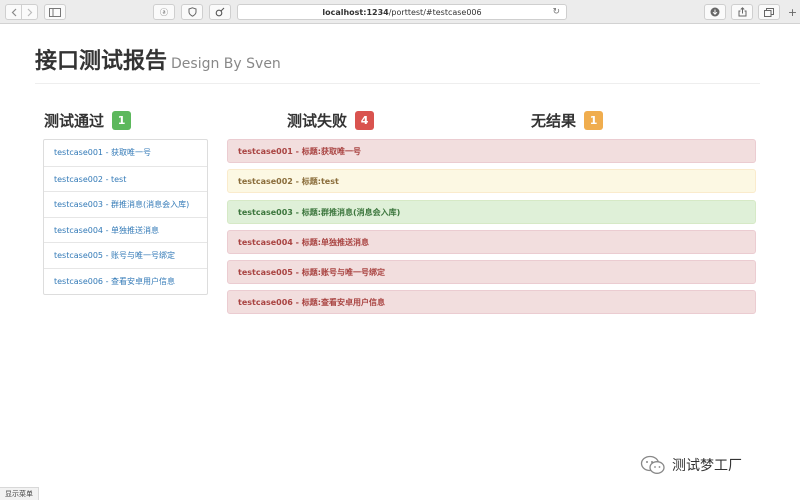 The image size is (800, 500). I want to click on watermark: 测试梦工厂, so click(691, 465).